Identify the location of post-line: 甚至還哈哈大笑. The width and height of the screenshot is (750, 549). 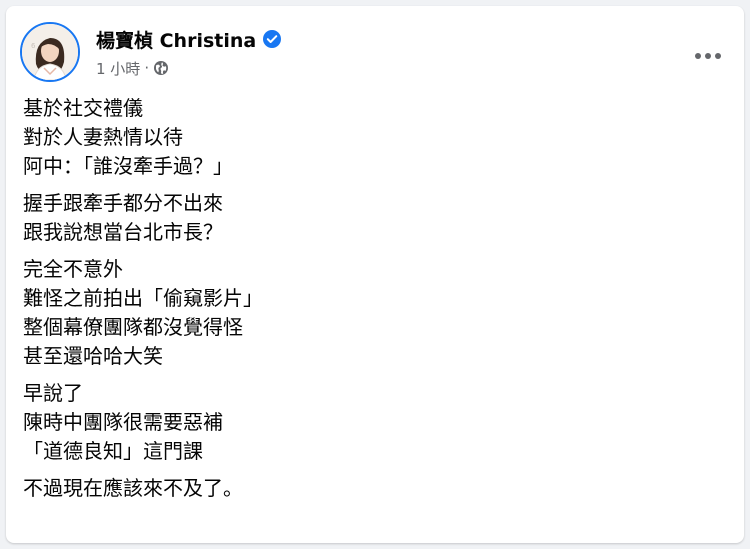
(93, 356).